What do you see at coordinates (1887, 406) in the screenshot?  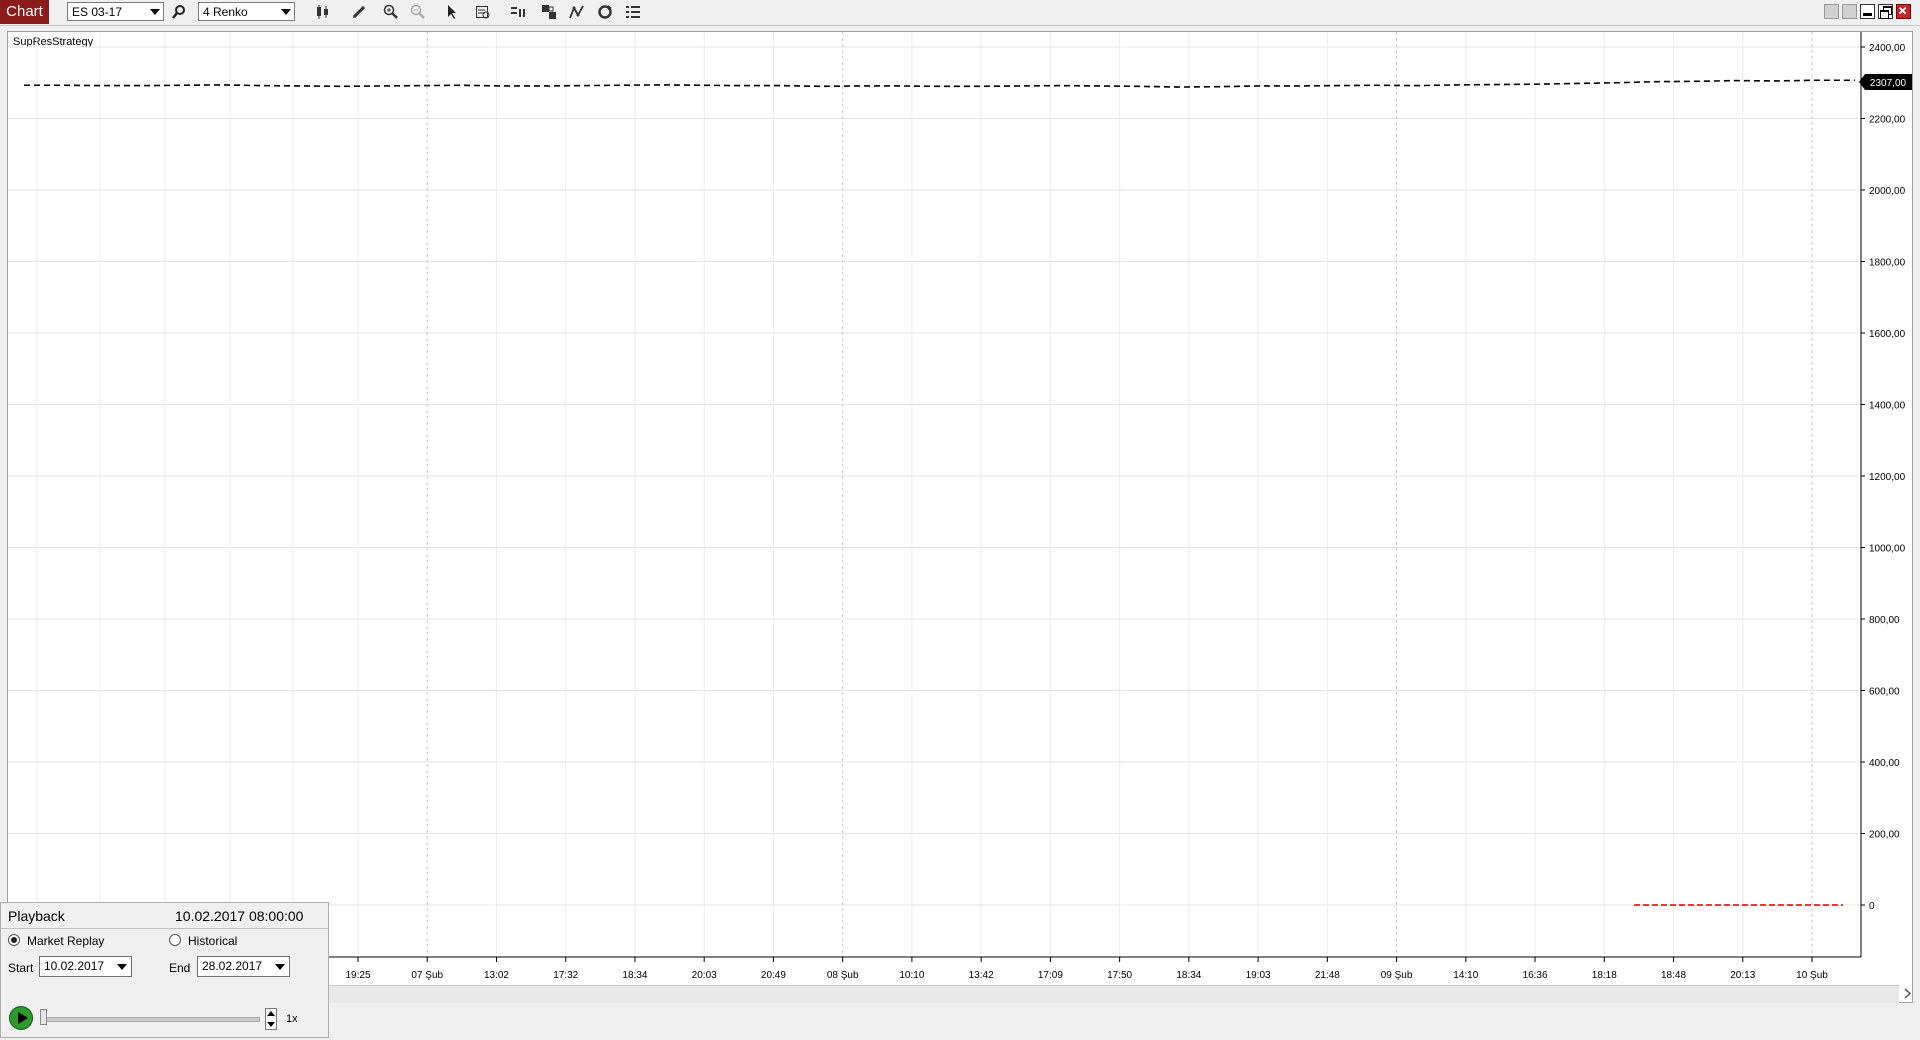 I see `y-tick-label: 1400,00` at bounding box center [1887, 406].